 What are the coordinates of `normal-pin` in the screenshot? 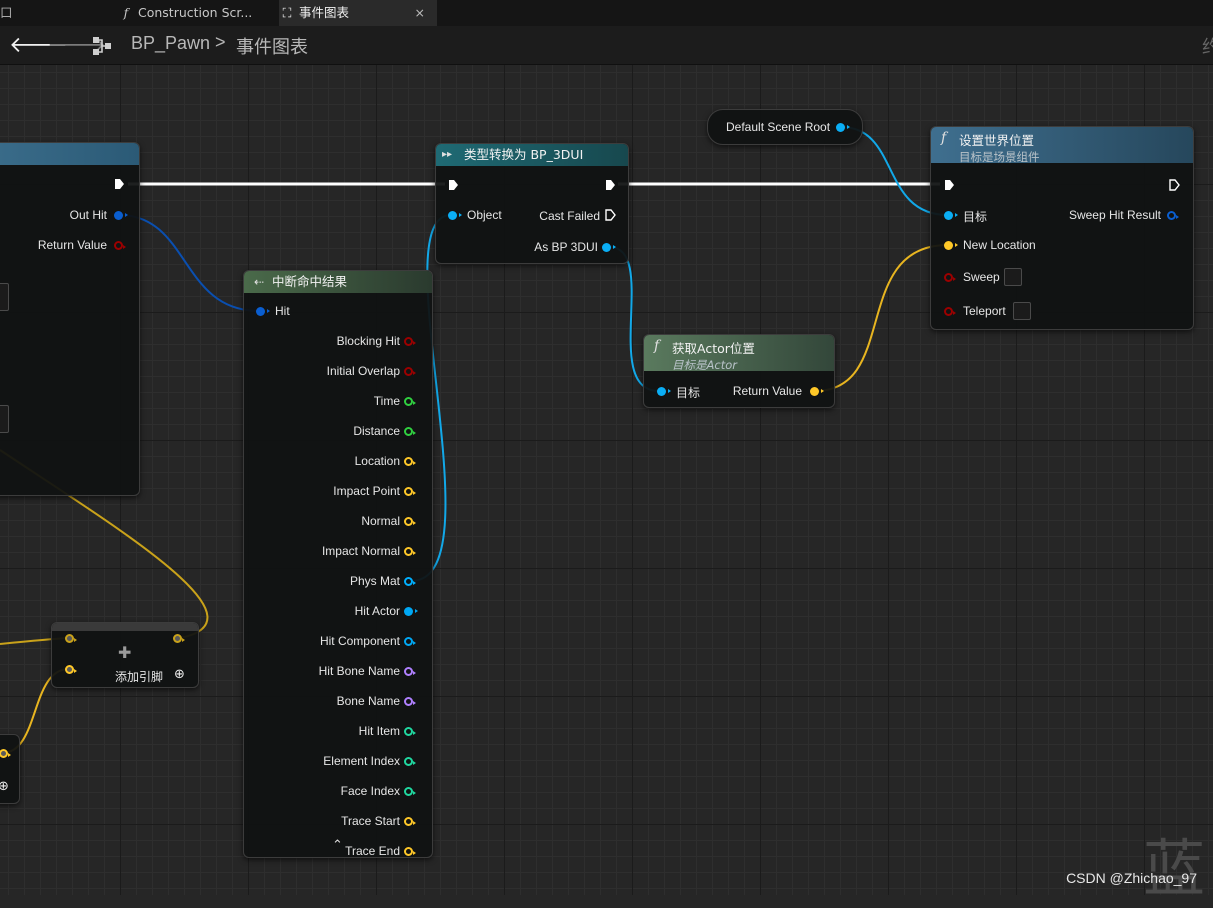 It's located at (410, 521).